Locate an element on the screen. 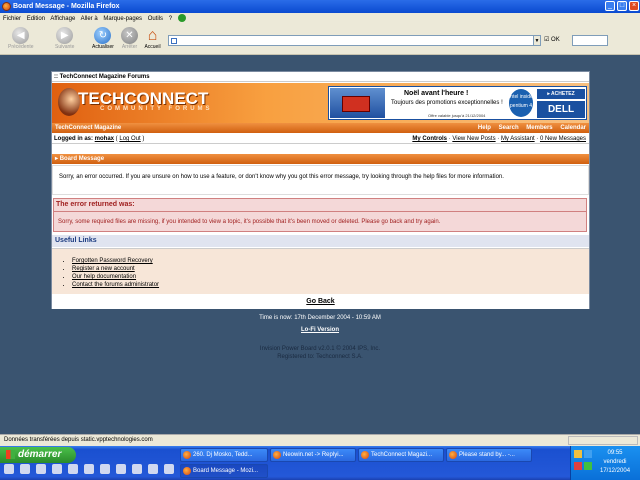 The width and height of the screenshot is (640, 480). calendar-link: Calendar is located at coordinates (573, 128).